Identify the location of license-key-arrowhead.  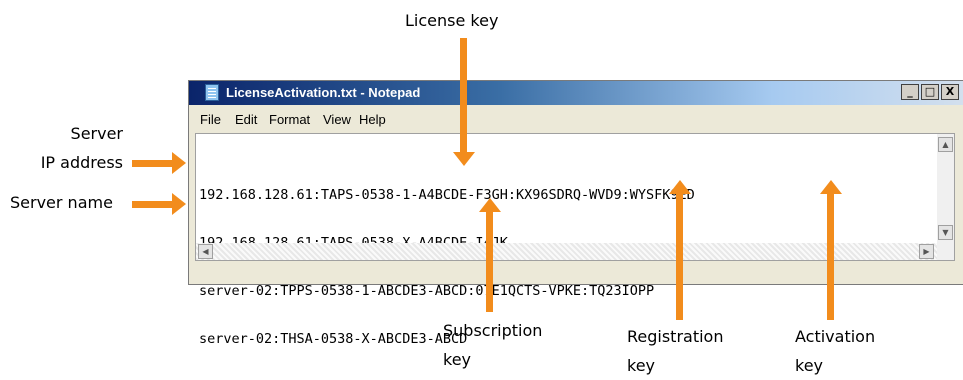
(464, 159).